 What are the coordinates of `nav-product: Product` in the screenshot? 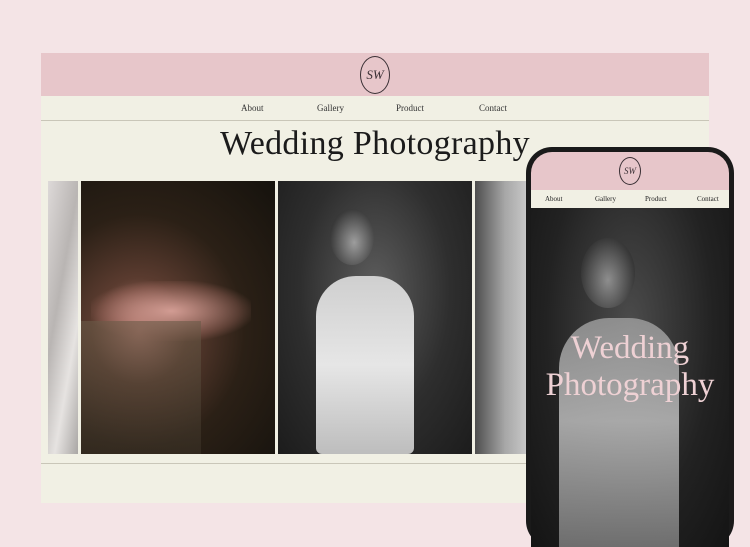 It's located at (410, 108).